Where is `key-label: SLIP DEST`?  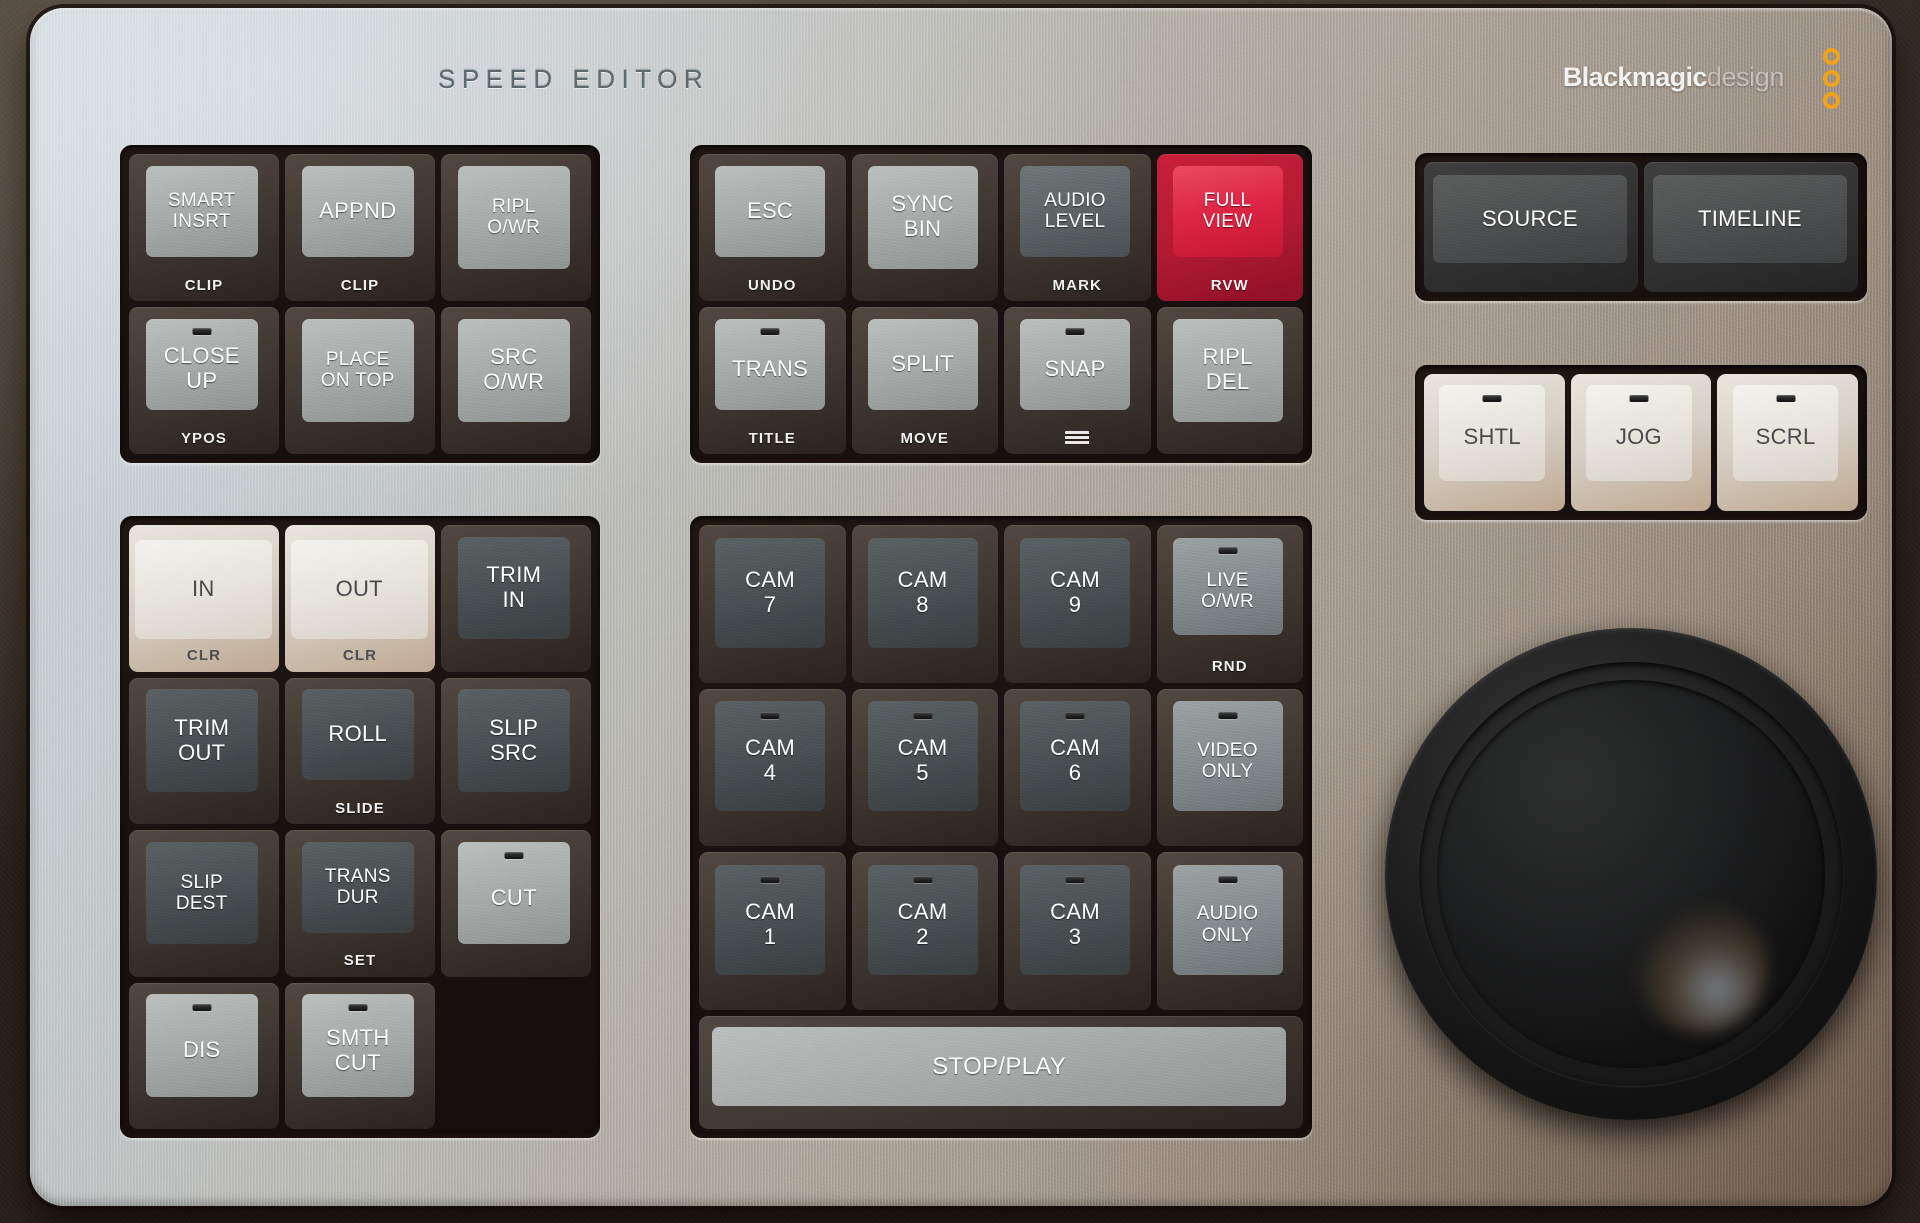
key-label: SLIP DEST is located at coordinates (201, 892).